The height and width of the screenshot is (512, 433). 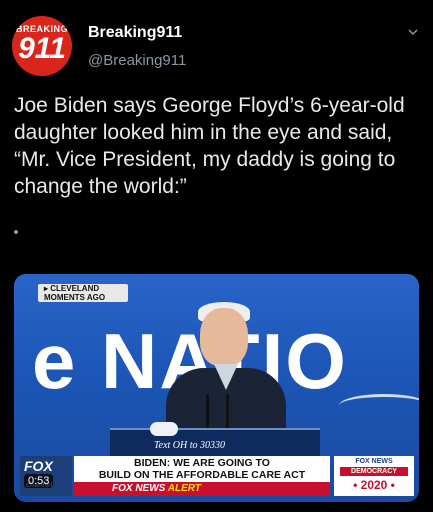 I want to click on location-tag: ▸ CLEVELAND MOMENTS AGO, so click(x=83, y=293).